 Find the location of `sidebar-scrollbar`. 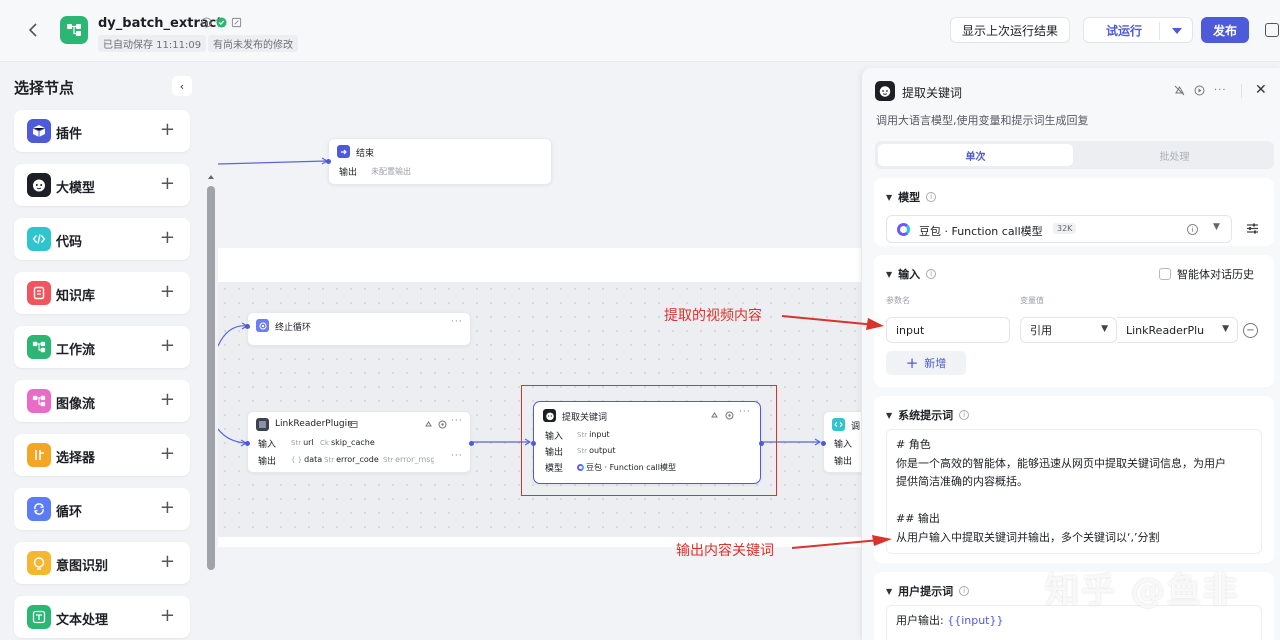

sidebar-scrollbar is located at coordinates (211, 378).